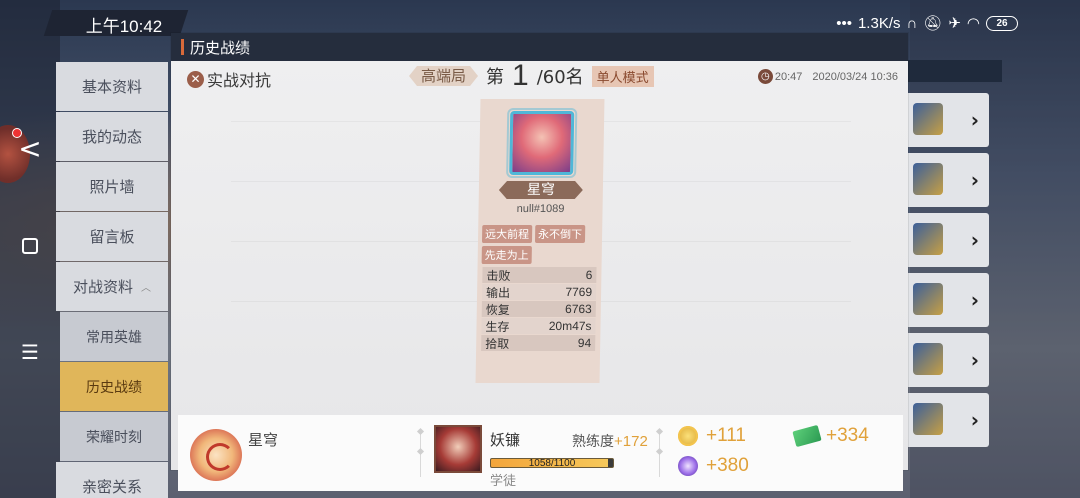 The width and height of the screenshot is (1080, 498). I want to click on rank-tier-badge: 高端局, so click(443, 76).